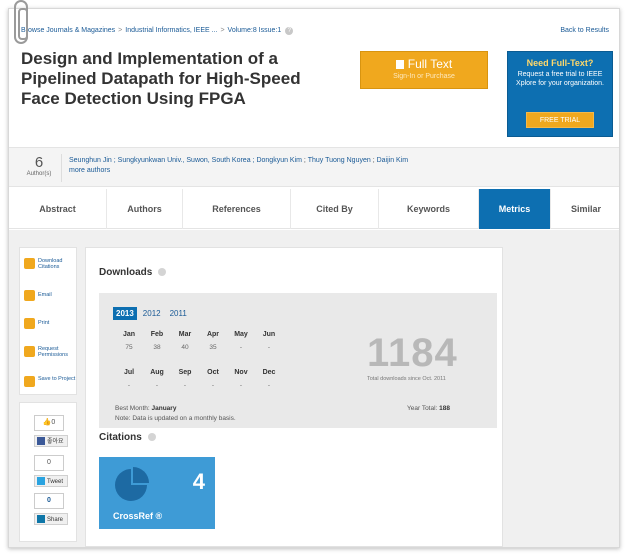 Image resolution: width=629 pixels, height=556 pixels. What do you see at coordinates (68, 30) in the screenshot?
I see `breadcrumb-browse: Browse Journals & Magazines` at bounding box center [68, 30].